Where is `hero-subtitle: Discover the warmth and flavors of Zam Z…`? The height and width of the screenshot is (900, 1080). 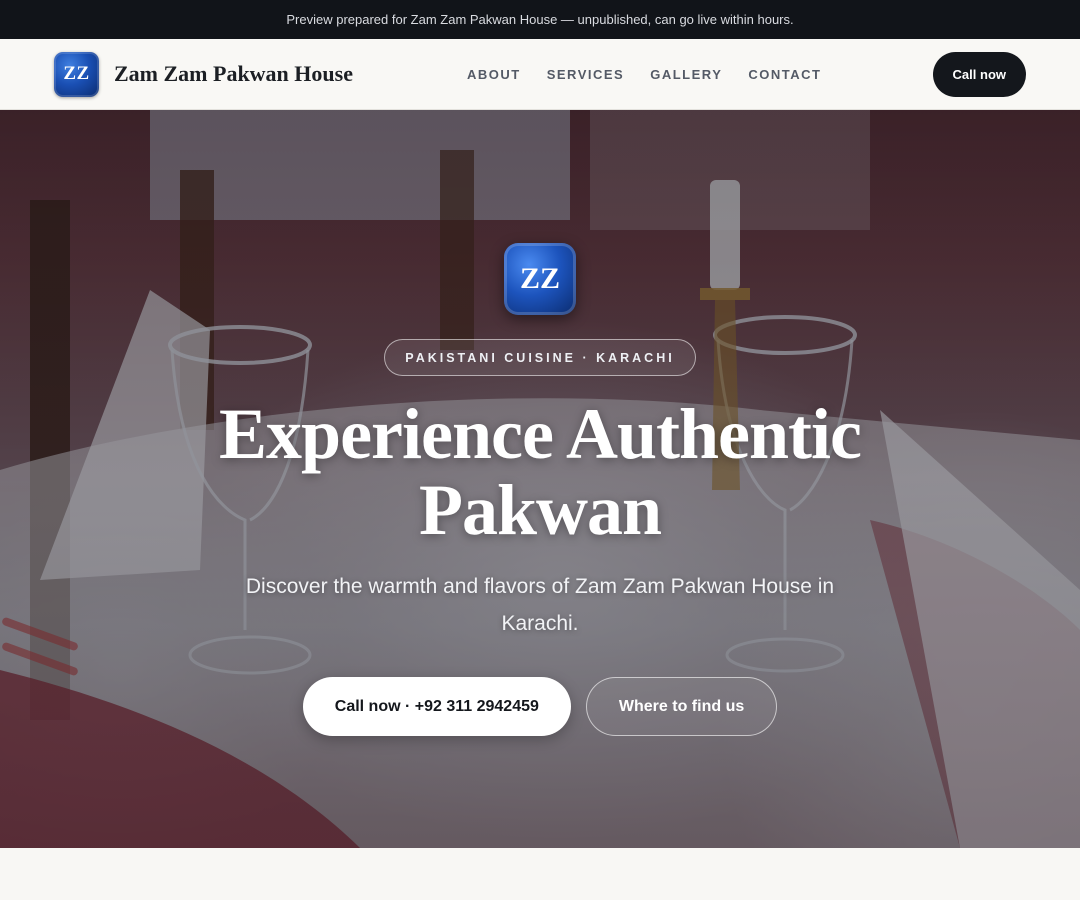 hero-subtitle: Discover the warmth and flavors of Zam Z… is located at coordinates (540, 605).